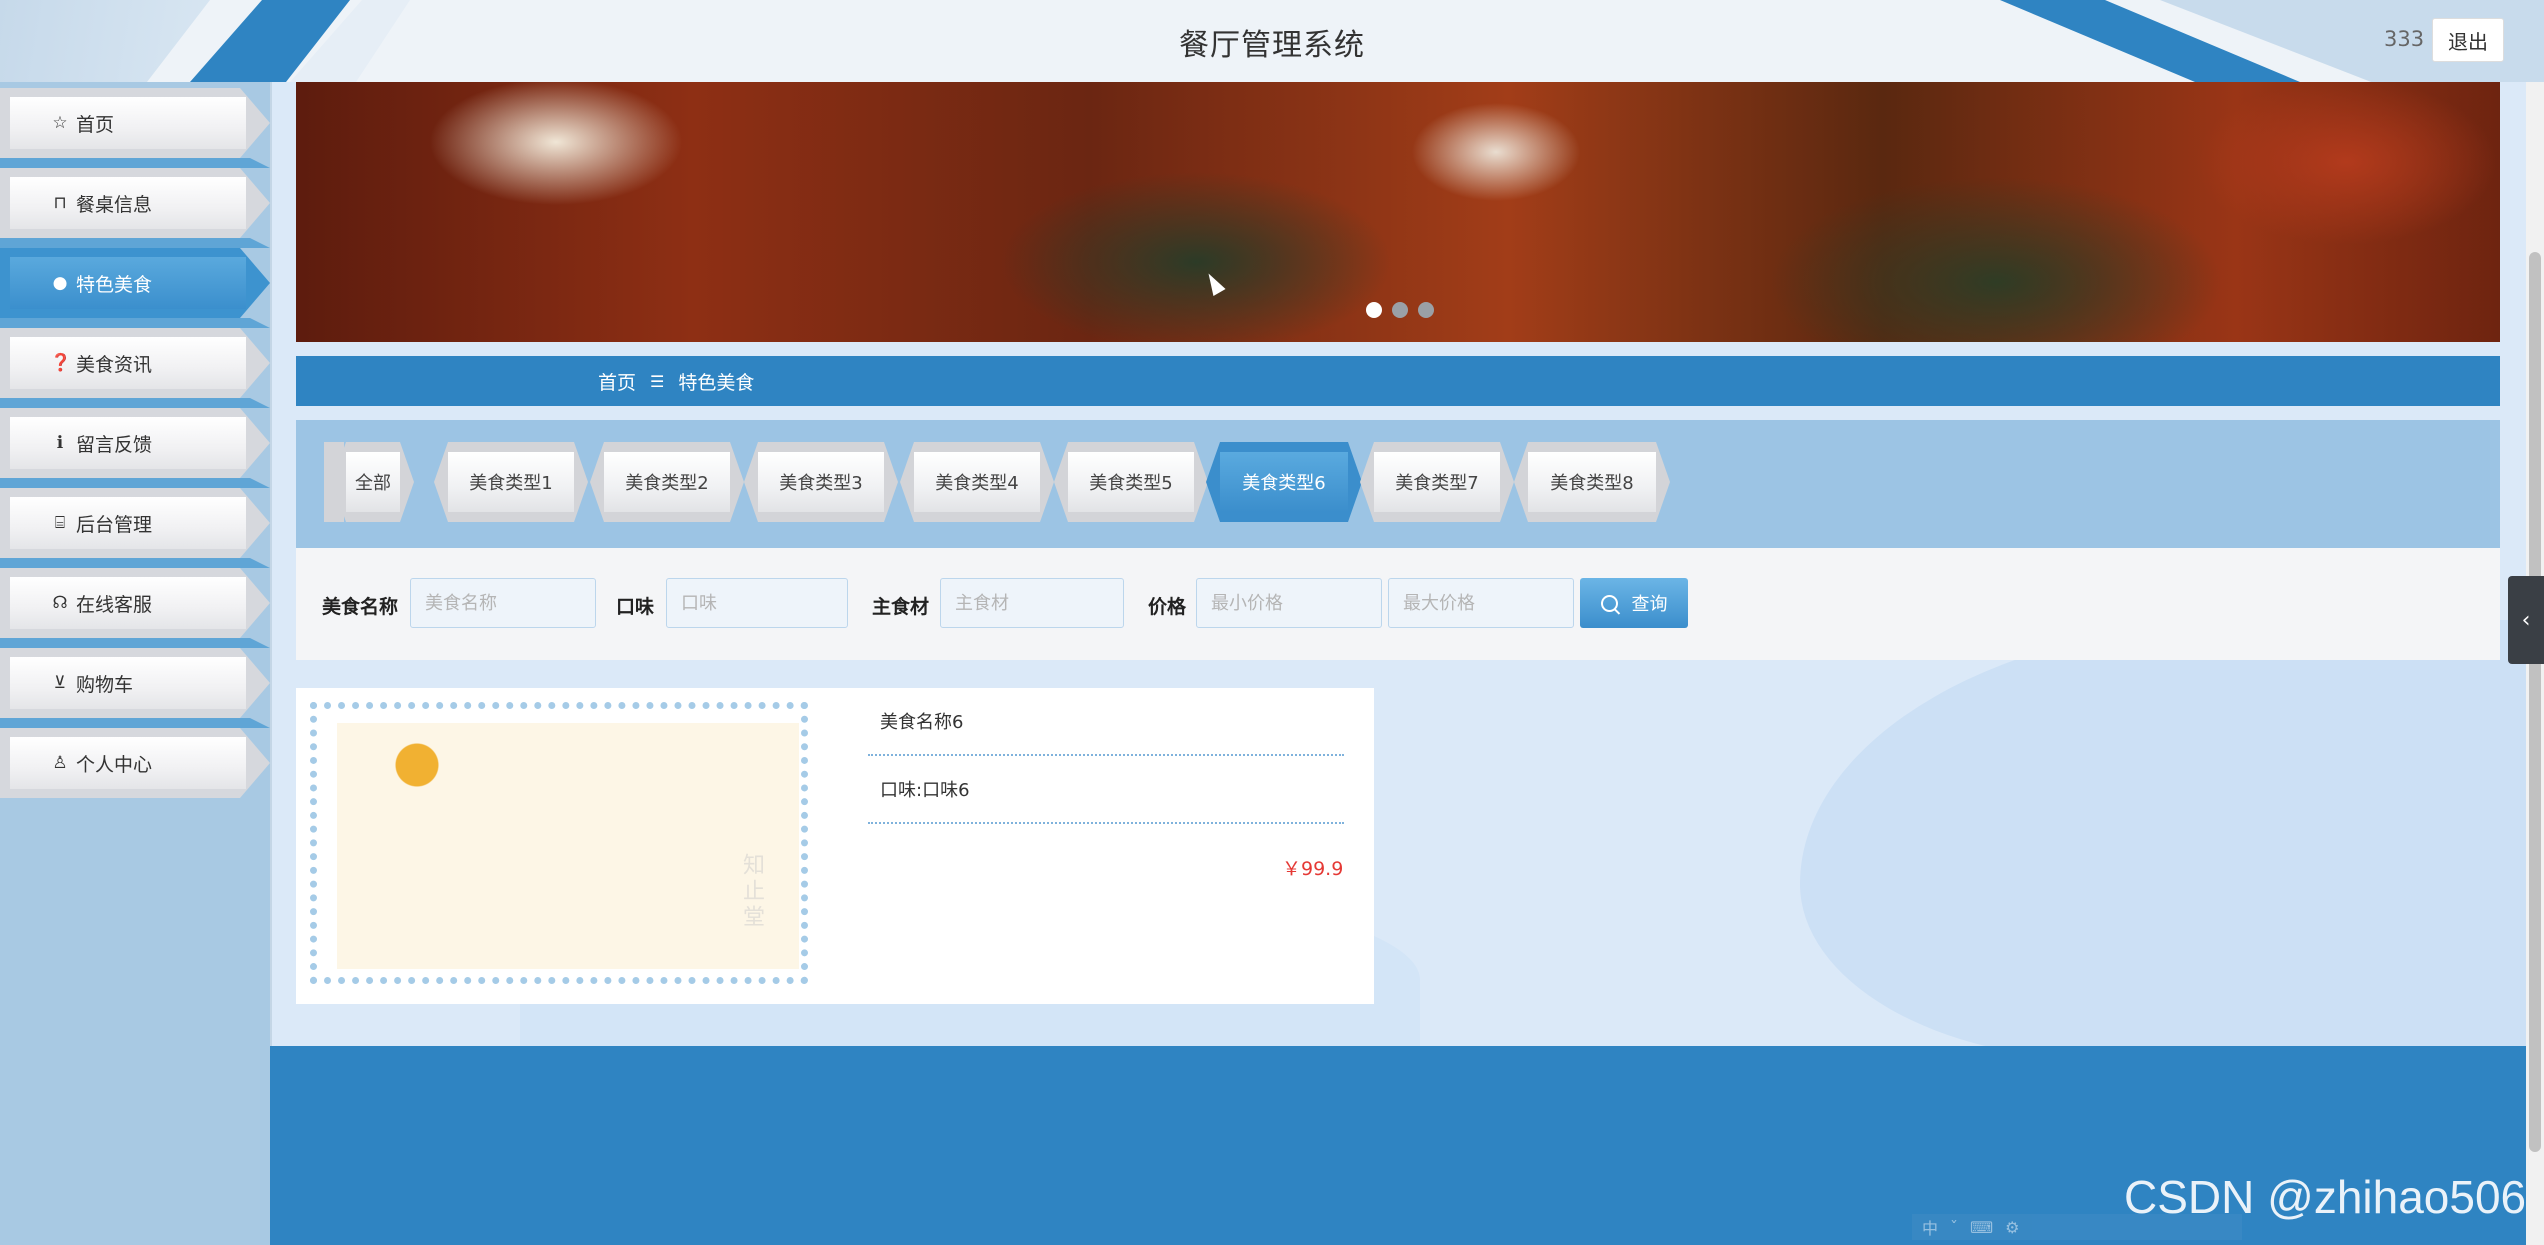  I want to click on sidebar-item-online-service: ☊ 在线客服, so click(135, 608).